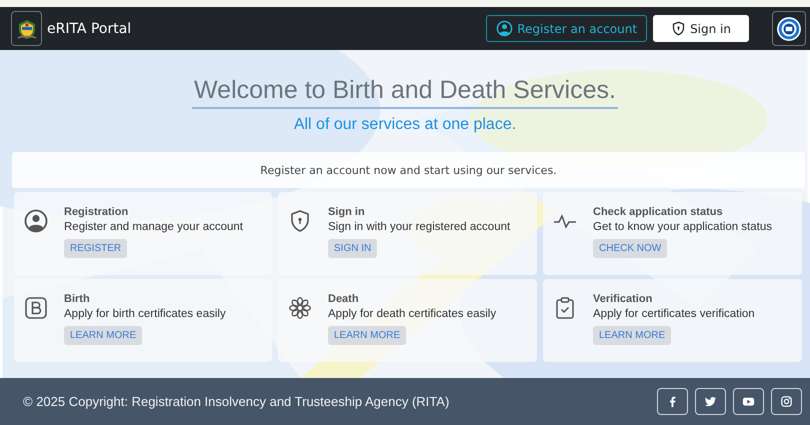 The width and height of the screenshot is (810, 425). Describe the element at coordinates (674, 314) in the screenshot. I see `card-description: Apply for certificates verification` at that location.